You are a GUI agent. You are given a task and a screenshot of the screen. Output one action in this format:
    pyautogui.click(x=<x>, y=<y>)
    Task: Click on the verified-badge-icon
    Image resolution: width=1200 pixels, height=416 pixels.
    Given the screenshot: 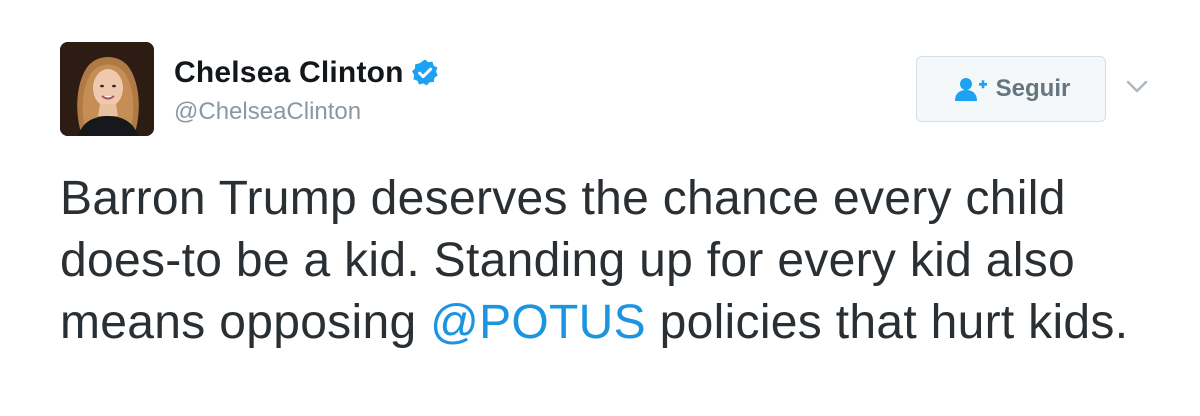 What is the action you would take?
    pyautogui.click(x=425, y=73)
    